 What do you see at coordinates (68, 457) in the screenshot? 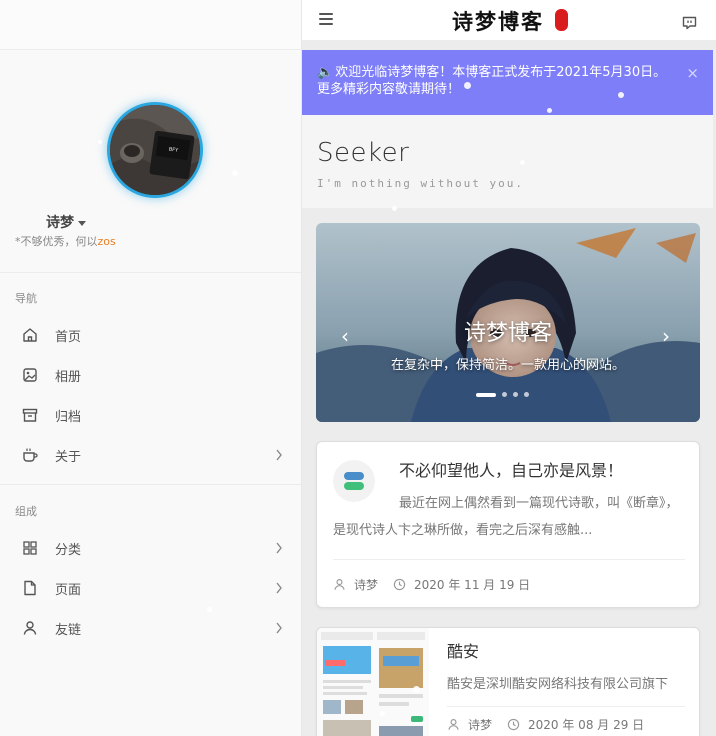
I see `sidebar-item-label: 关于` at bounding box center [68, 457].